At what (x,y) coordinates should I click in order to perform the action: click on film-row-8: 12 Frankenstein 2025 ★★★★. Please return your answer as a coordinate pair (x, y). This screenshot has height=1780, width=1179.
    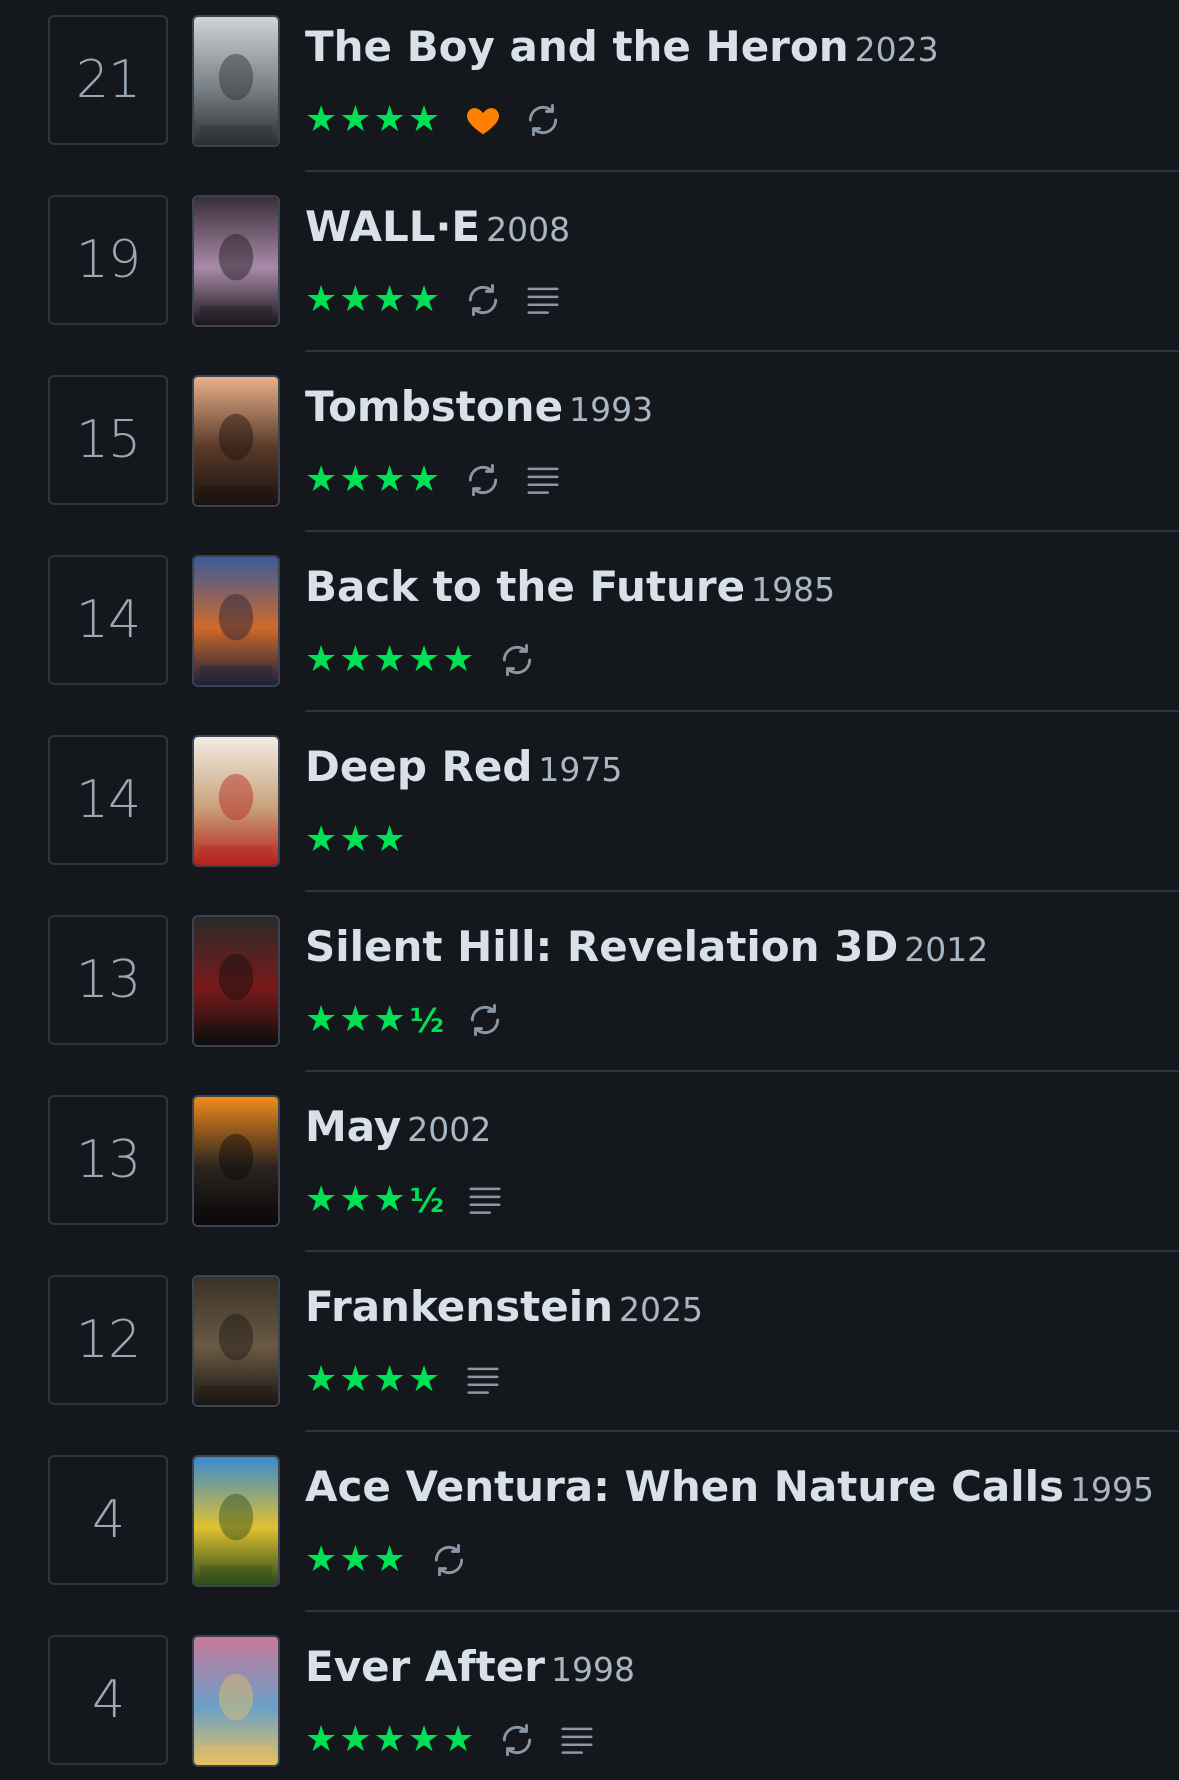
    Looking at the image, I should click on (589, 1350).